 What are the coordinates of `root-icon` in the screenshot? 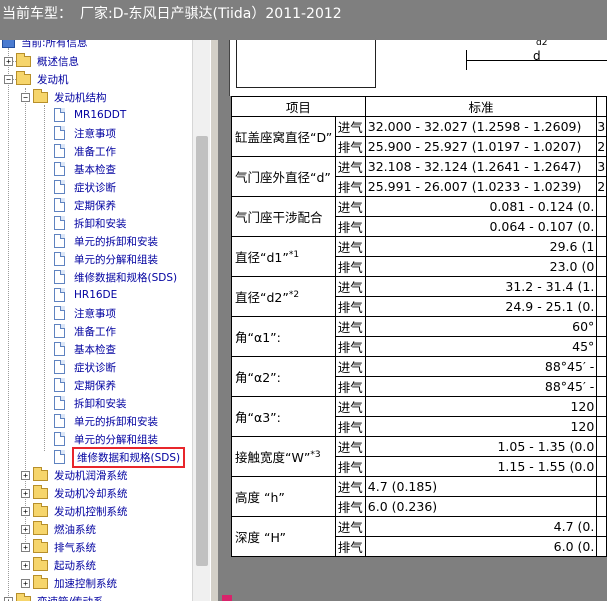 It's located at (8, 44).